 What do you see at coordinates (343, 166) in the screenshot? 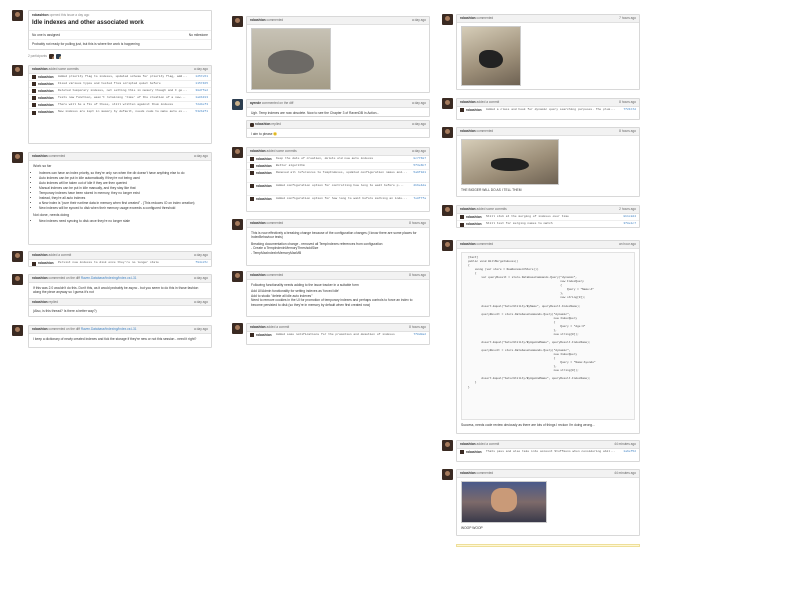
I see `commit-message: Better algorithm` at bounding box center [343, 166].